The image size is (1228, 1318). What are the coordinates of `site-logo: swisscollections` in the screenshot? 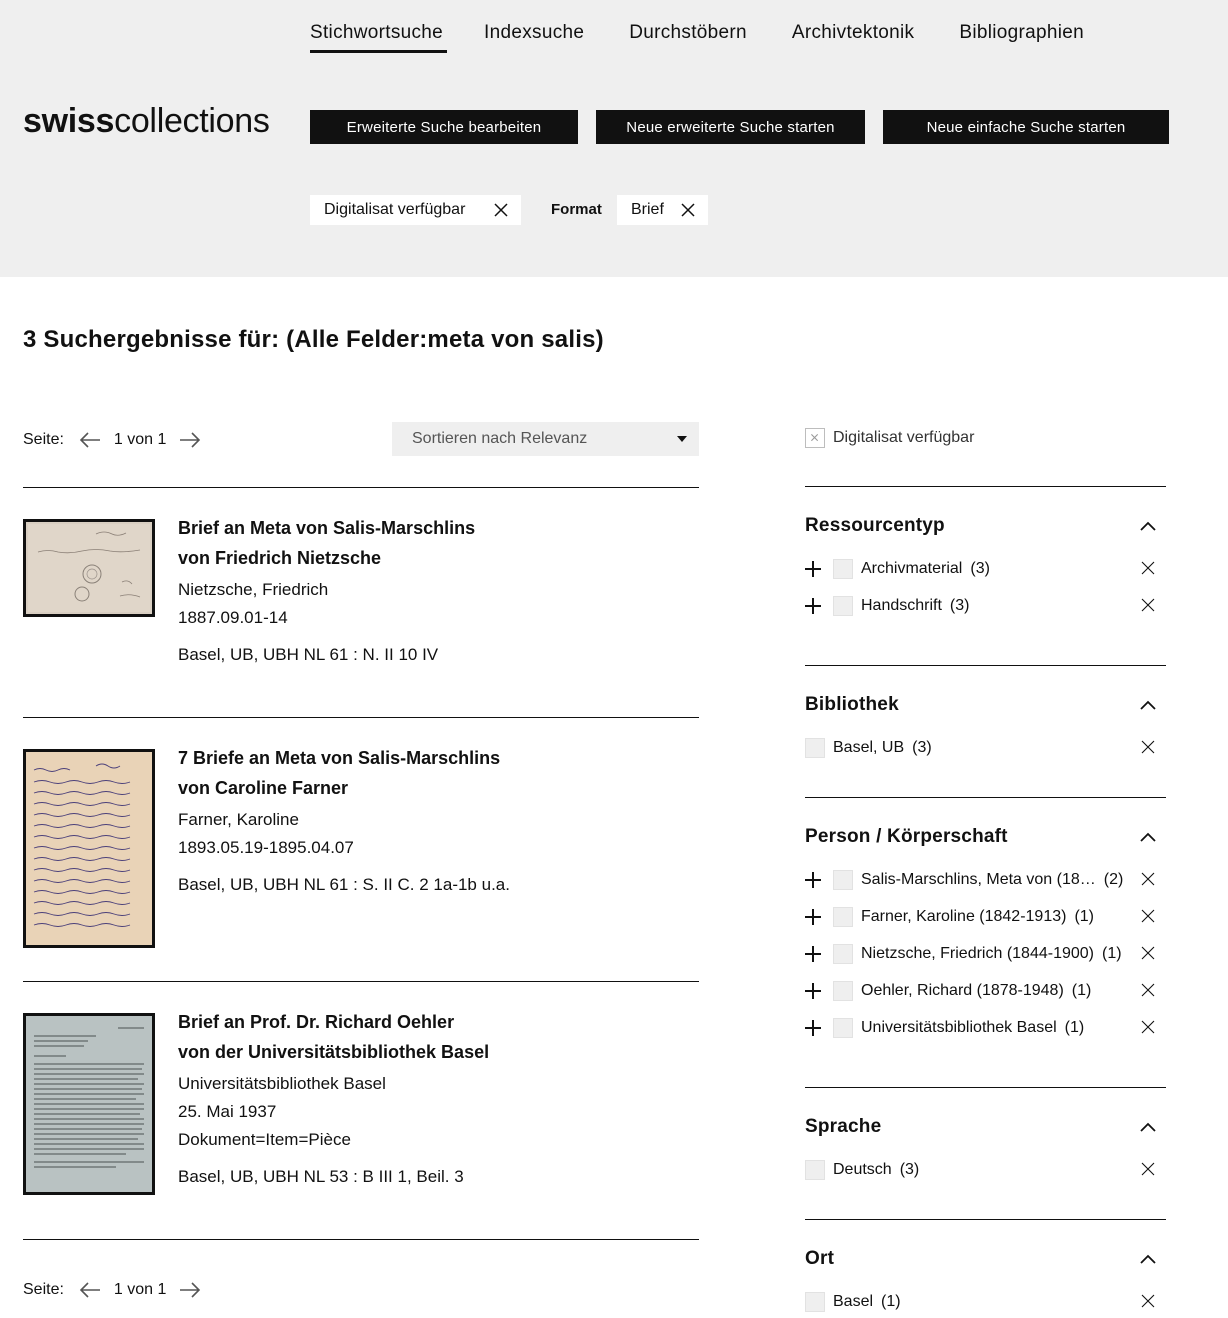 It's located at (146, 121).